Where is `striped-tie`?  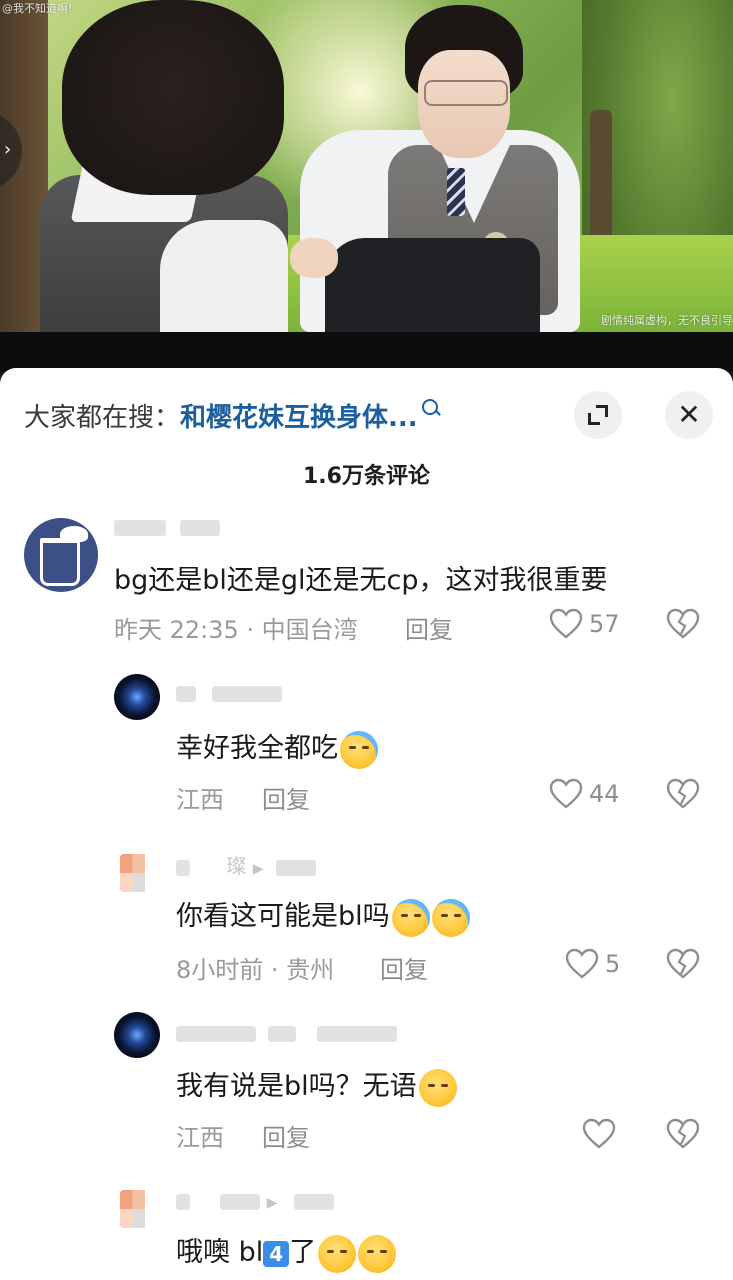
striped-tie is located at coordinates (456, 192).